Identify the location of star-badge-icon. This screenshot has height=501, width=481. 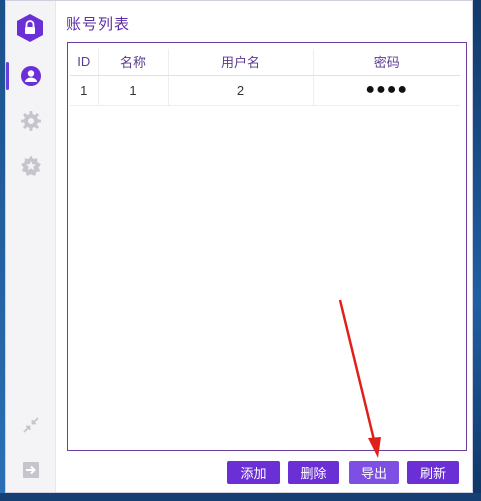
(31, 166).